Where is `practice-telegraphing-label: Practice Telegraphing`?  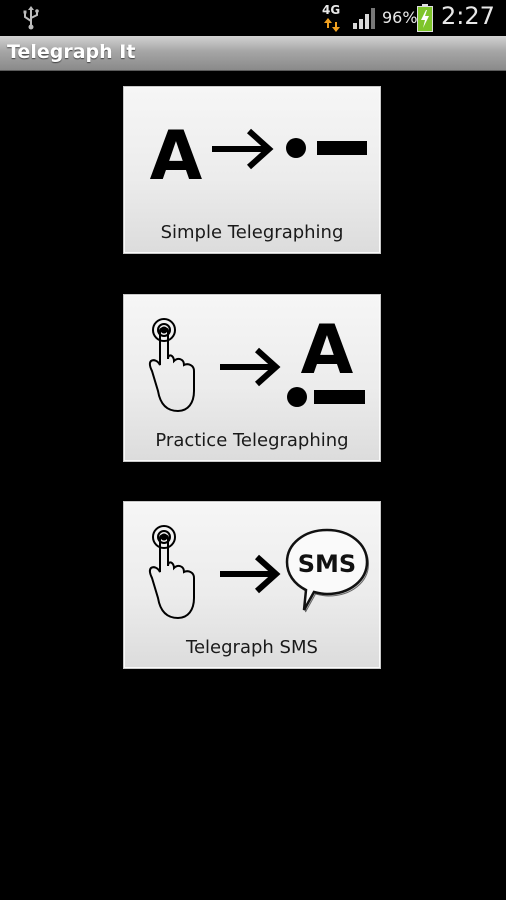 practice-telegraphing-label: Practice Telegraphing is located at coordinates (252, 440).